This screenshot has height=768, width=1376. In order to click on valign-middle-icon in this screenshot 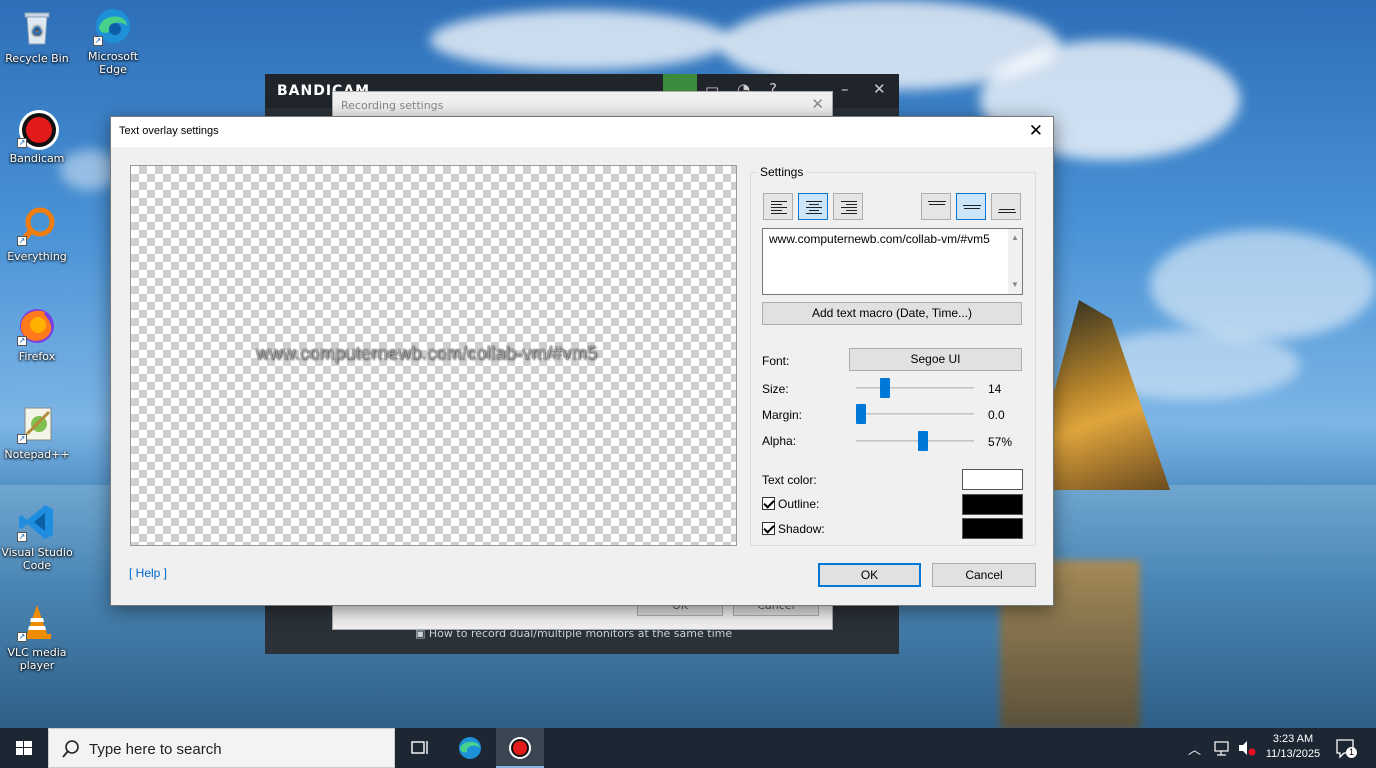, I will do `click(972, 207)`.